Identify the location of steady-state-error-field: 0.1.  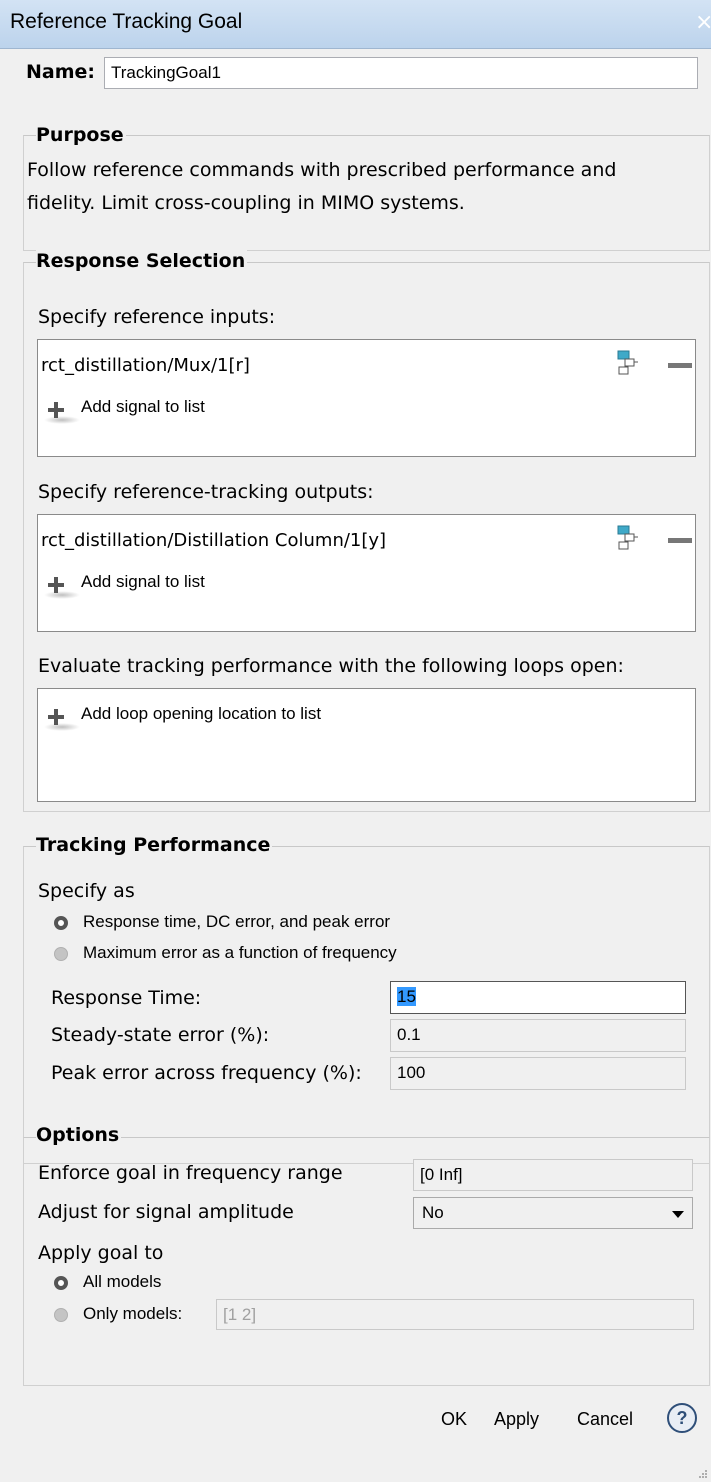
(538, 1035).